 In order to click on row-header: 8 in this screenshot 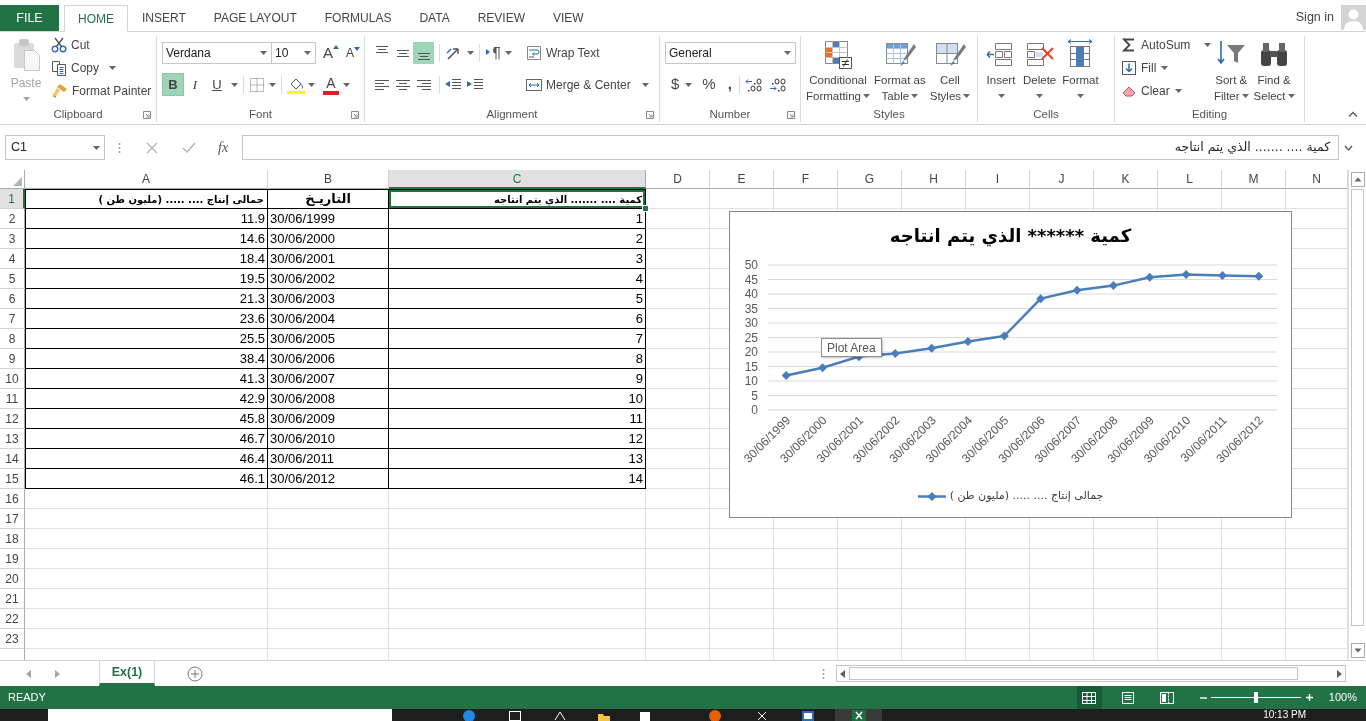, I will do `click(12, 339)`.